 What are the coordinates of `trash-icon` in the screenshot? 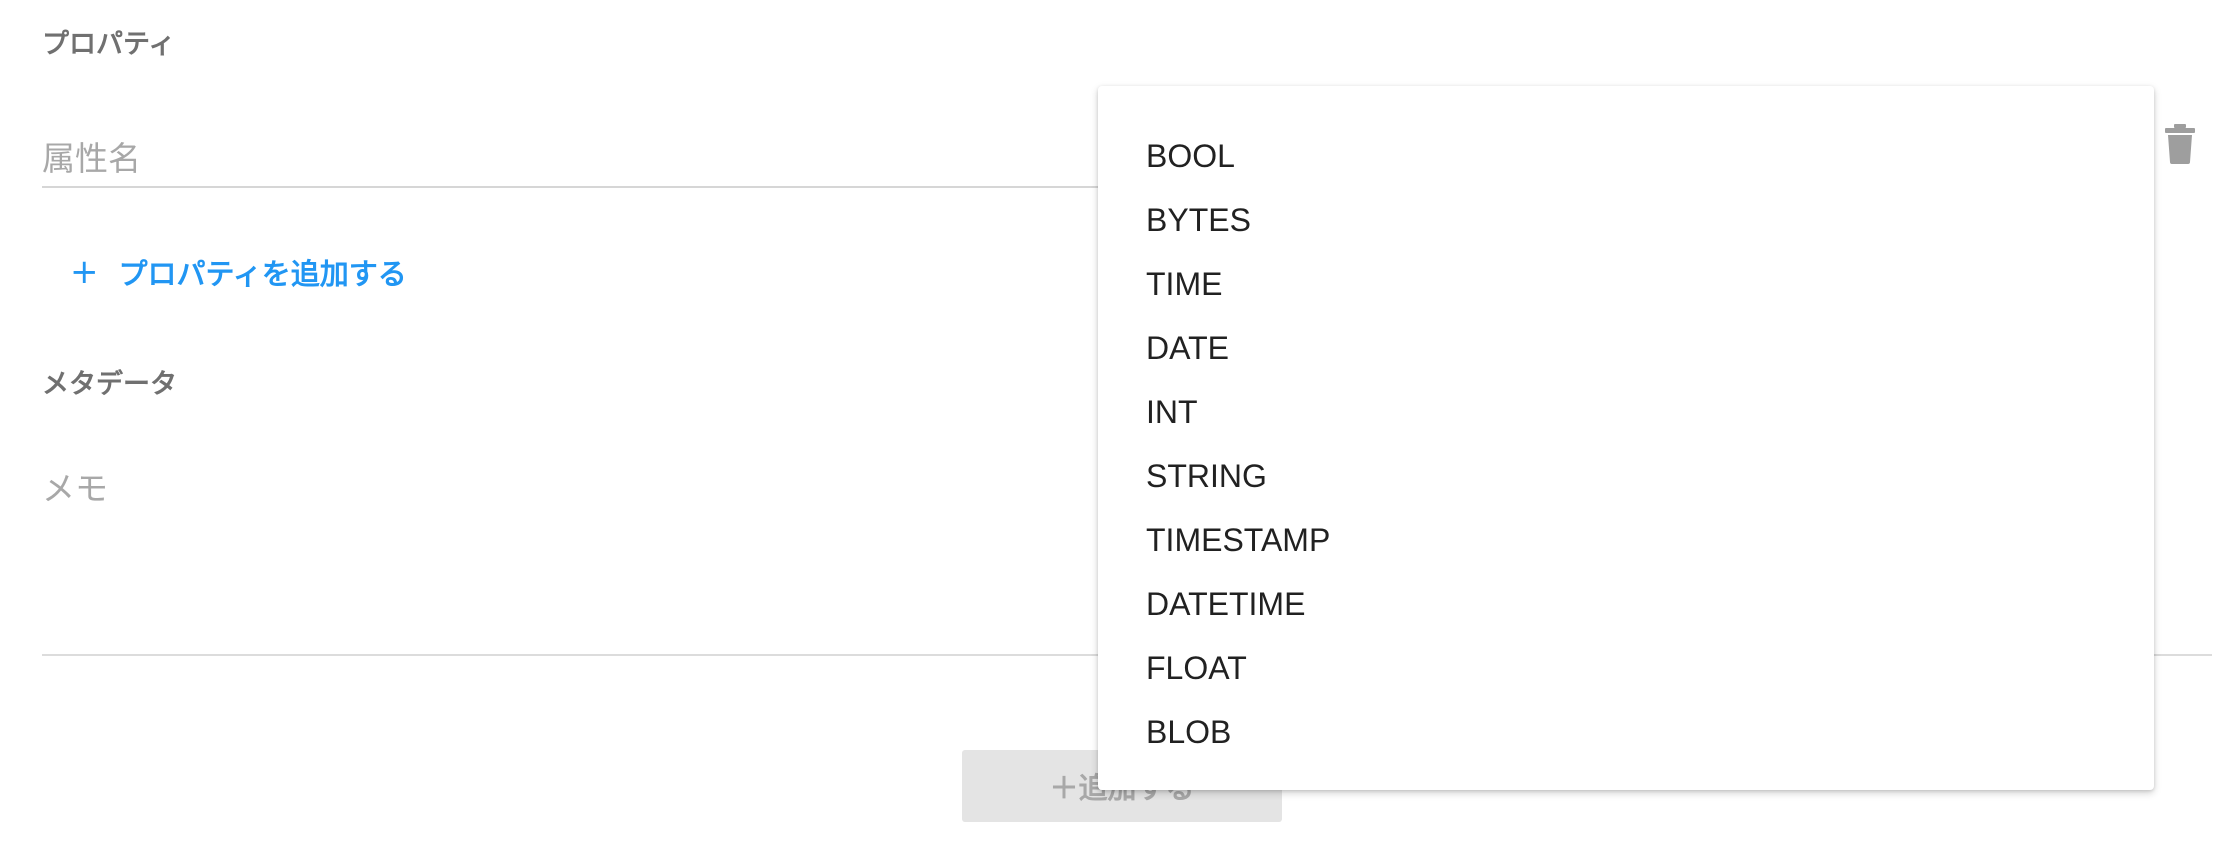 It's located at (2180, 144).